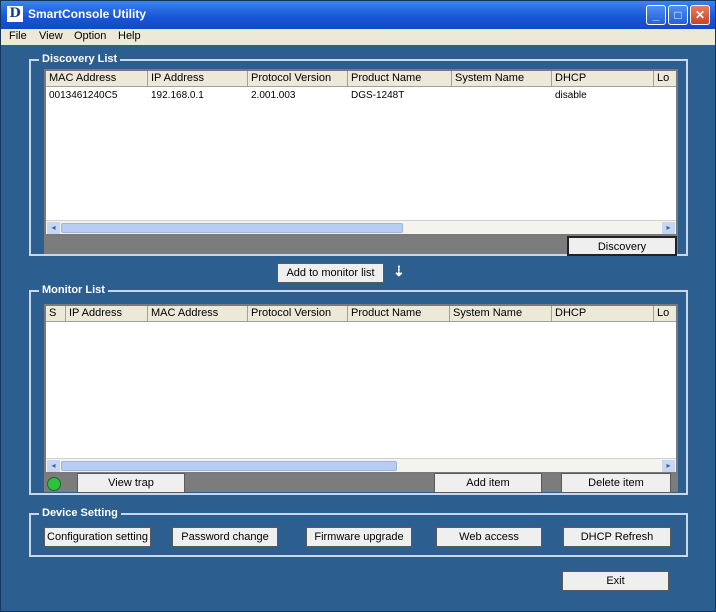  What do you see at coordinates (18, 36) in the screenshot?
I see `menu-file: File` at bounding box center [18, 36].